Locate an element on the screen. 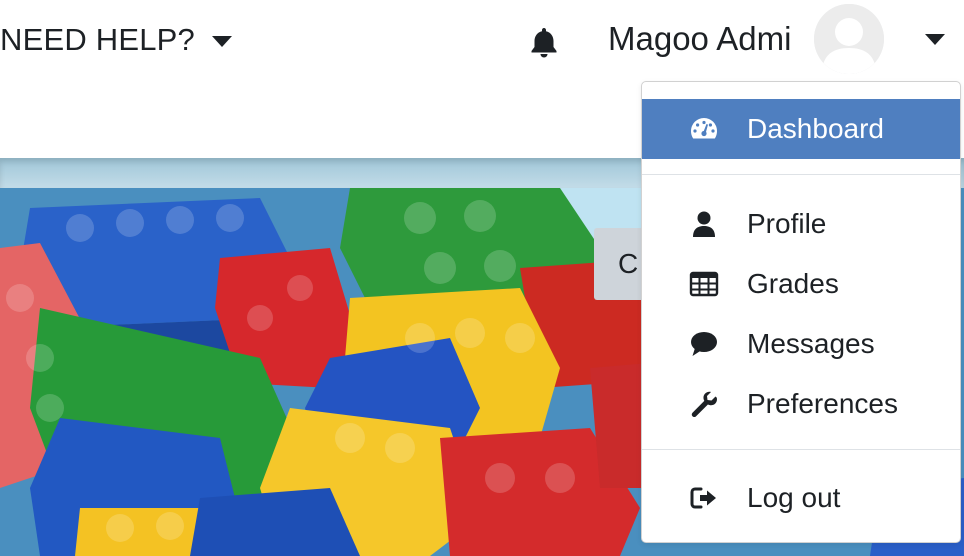  menu-item-label: Messages is located at coordinates (811, 343).